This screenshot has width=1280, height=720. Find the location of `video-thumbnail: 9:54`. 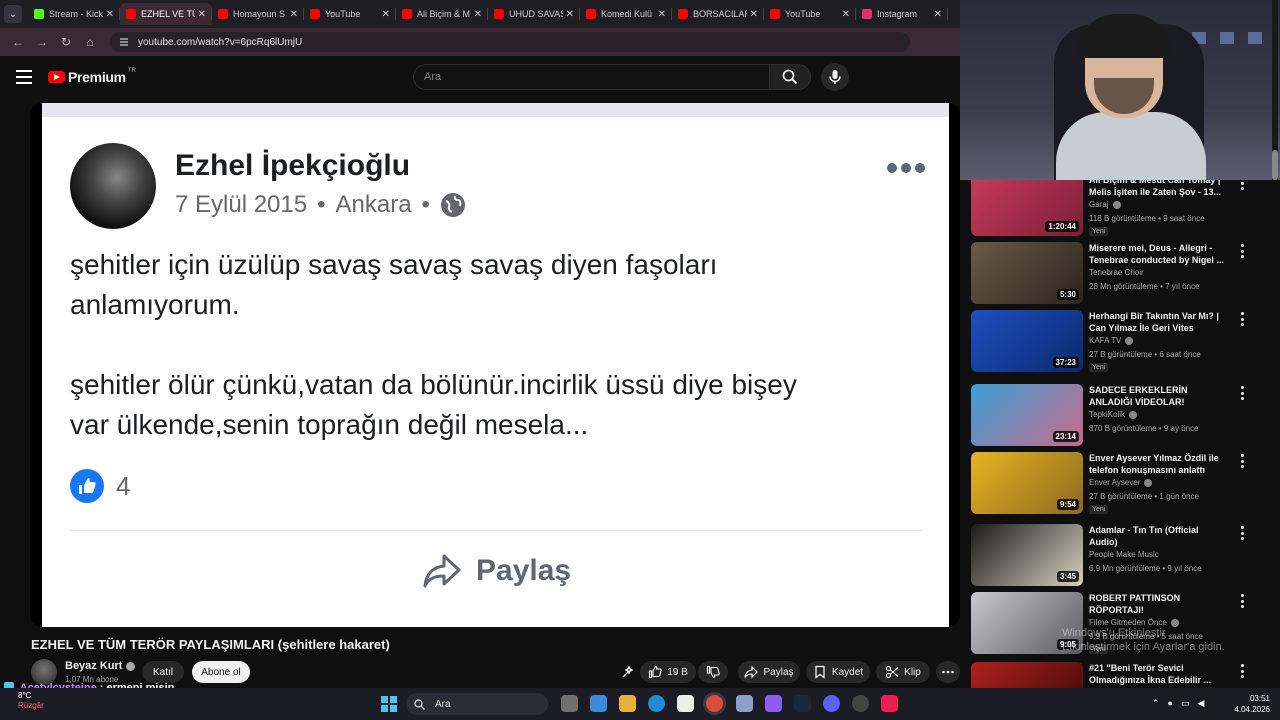

video-thumbnail: 9:54 is located at coordinates (1027, 483).